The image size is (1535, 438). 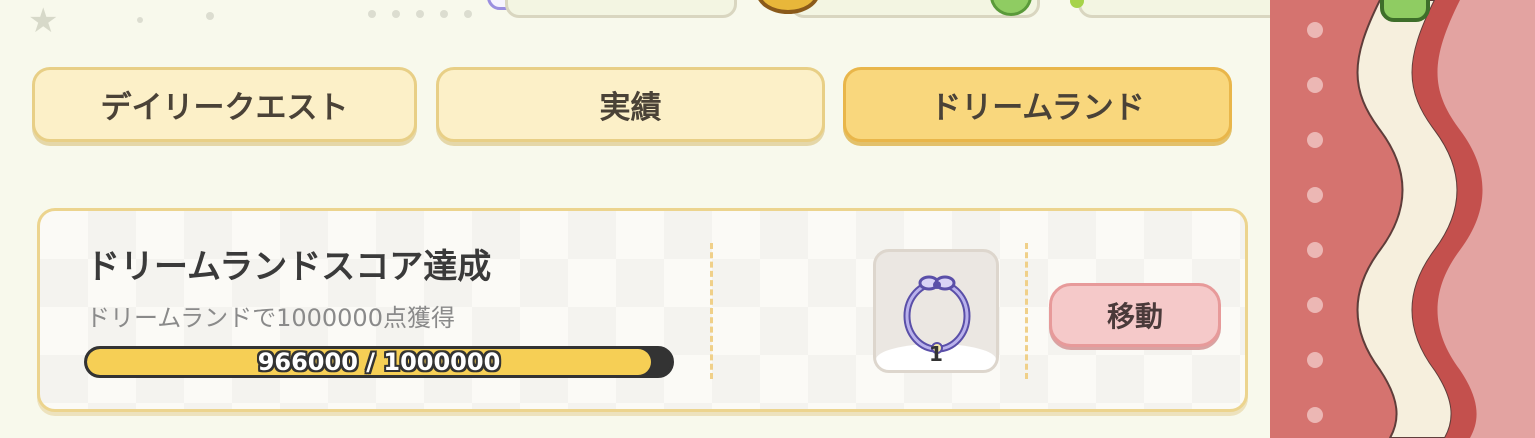 I want to click on star-decoration-icon: ★, so click(x=43, y=21).